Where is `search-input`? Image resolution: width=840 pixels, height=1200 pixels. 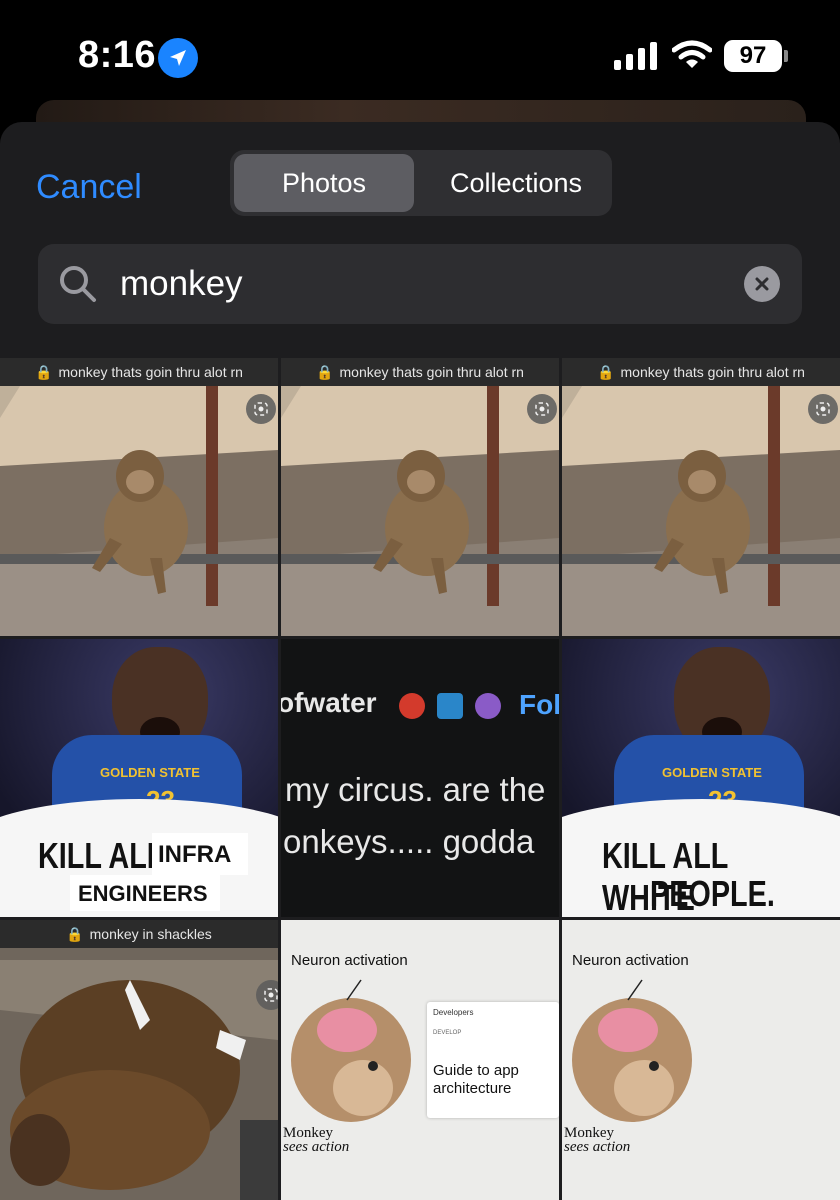 search-input is located at coordinates (420, 284).